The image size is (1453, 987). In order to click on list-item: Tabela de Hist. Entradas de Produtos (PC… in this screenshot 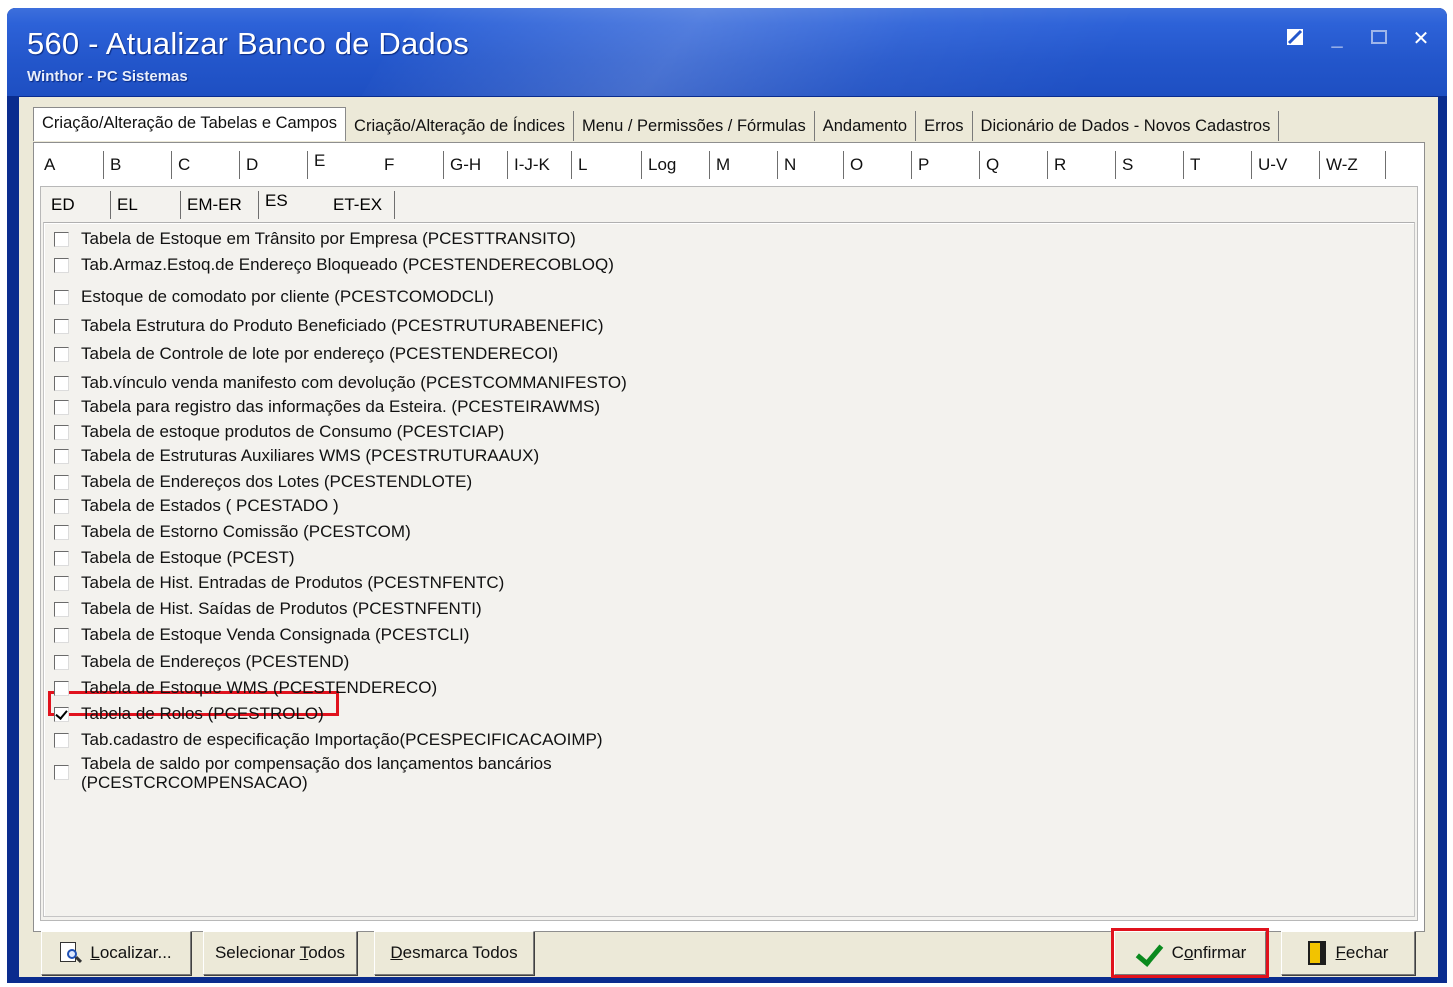, I will do `click(279, 583)`.